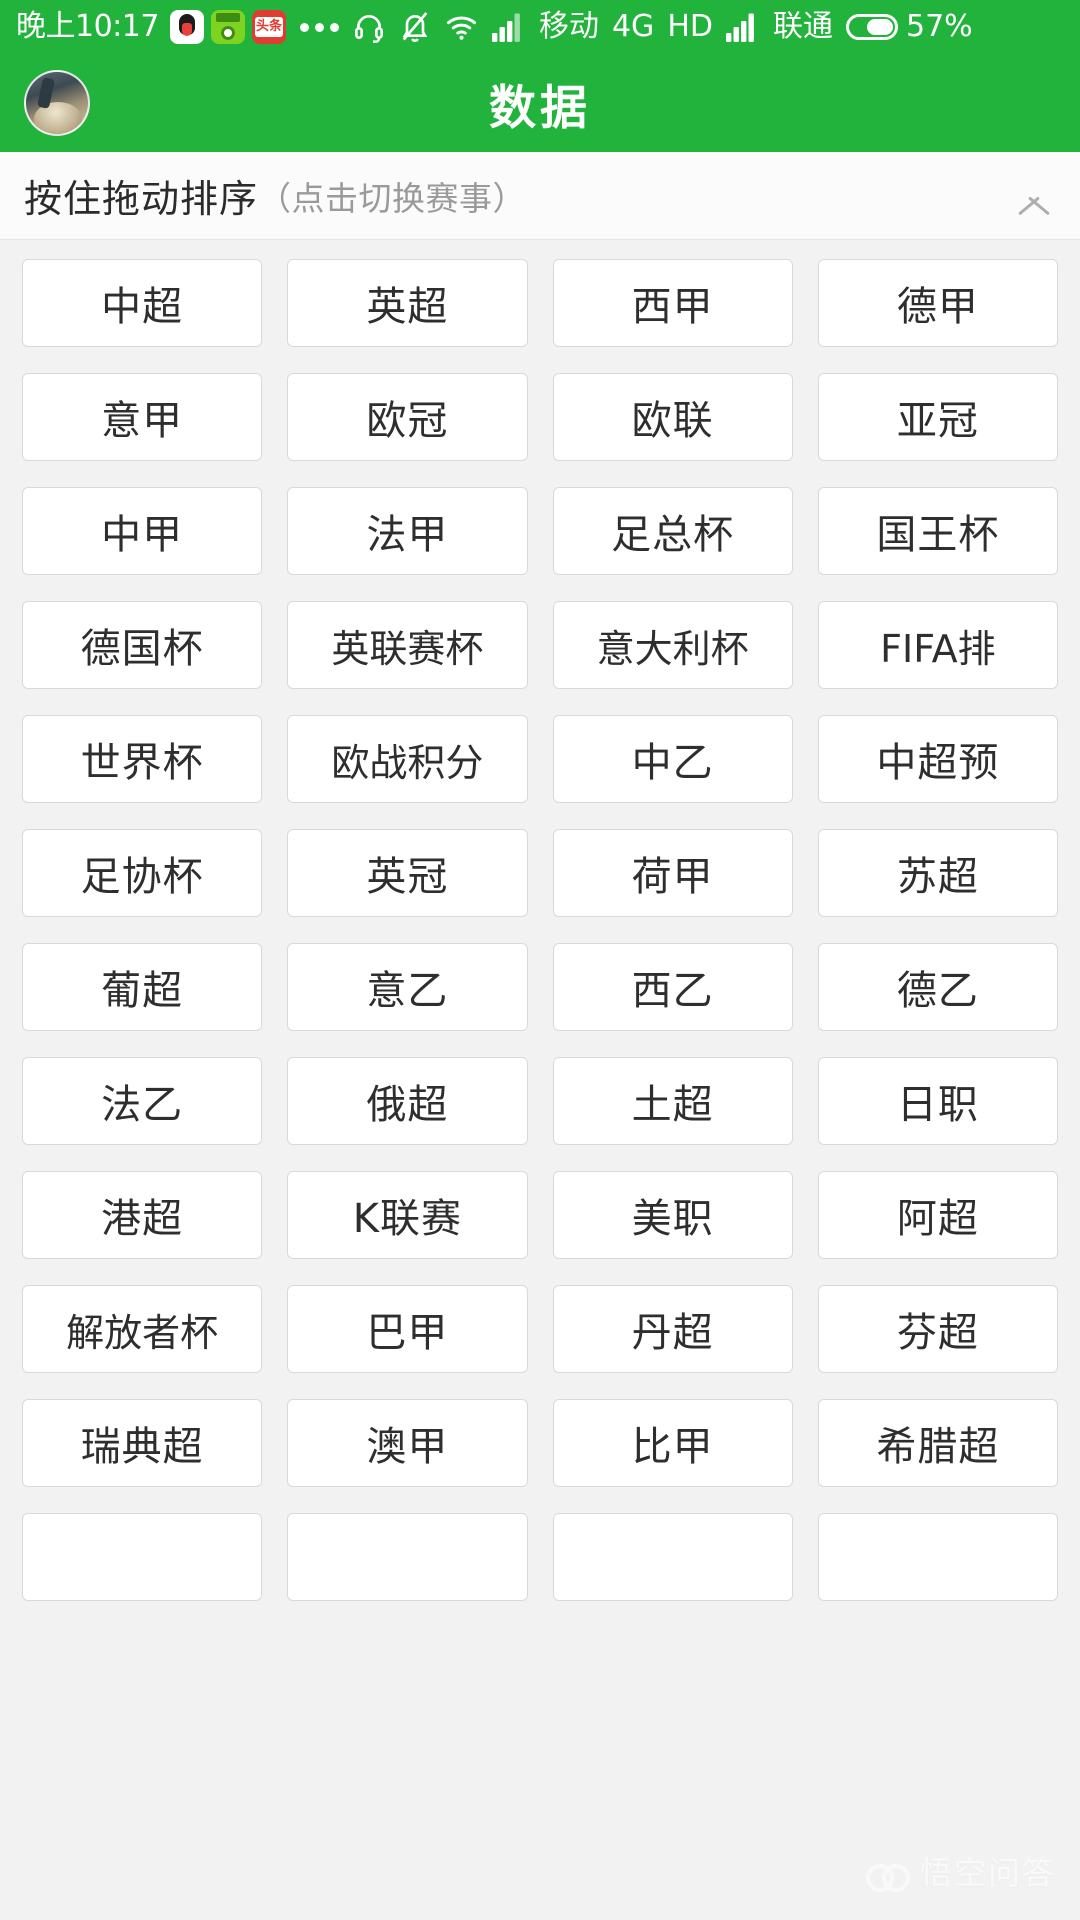  What do you see at coordinates (407, 531) in the screenshot?
I see `league-cell: 法甲` at bounding box center [407, 531].